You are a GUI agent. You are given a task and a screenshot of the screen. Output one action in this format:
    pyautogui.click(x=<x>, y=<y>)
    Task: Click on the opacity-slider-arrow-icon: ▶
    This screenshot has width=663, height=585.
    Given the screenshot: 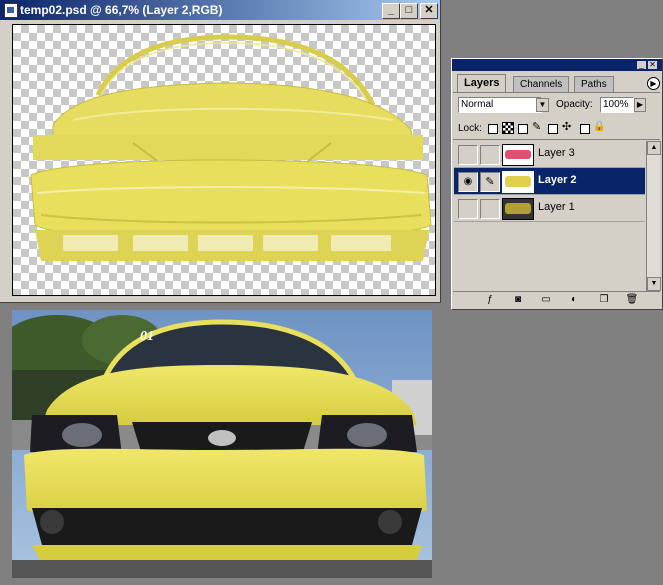 What is the action you would take?
    pyautogui.click(x=640, y=105)
    